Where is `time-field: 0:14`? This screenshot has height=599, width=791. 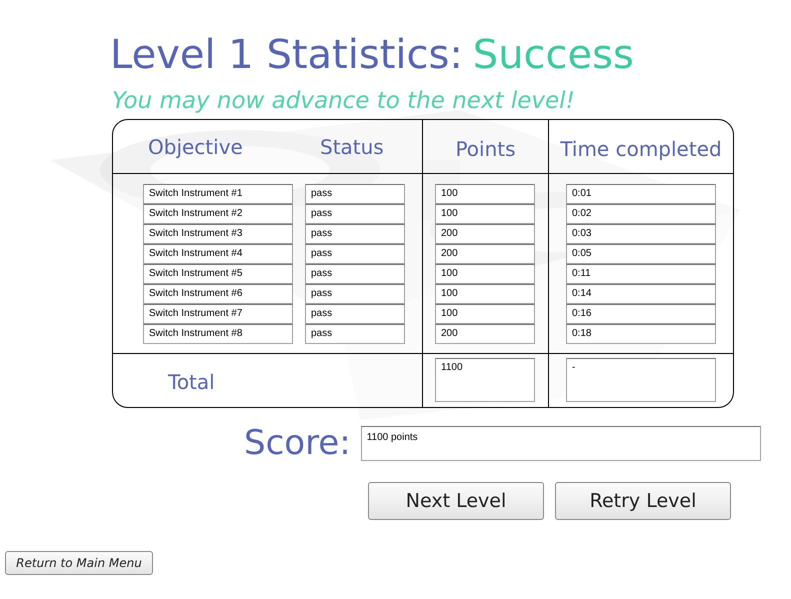
time-field: 0:14 is located at coordinates (641, 294).